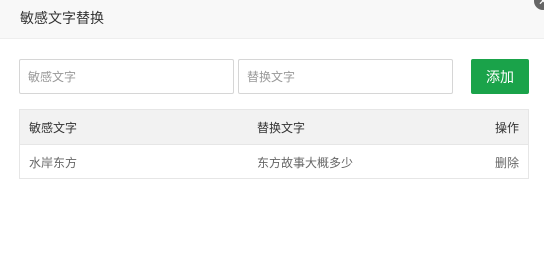 Image resolution: width=544 pixels, height=268 pixels. Describe the element at coordinates (272, 19) in the screenshot. I see `dialog-header: 敏感文字替换` at that location.